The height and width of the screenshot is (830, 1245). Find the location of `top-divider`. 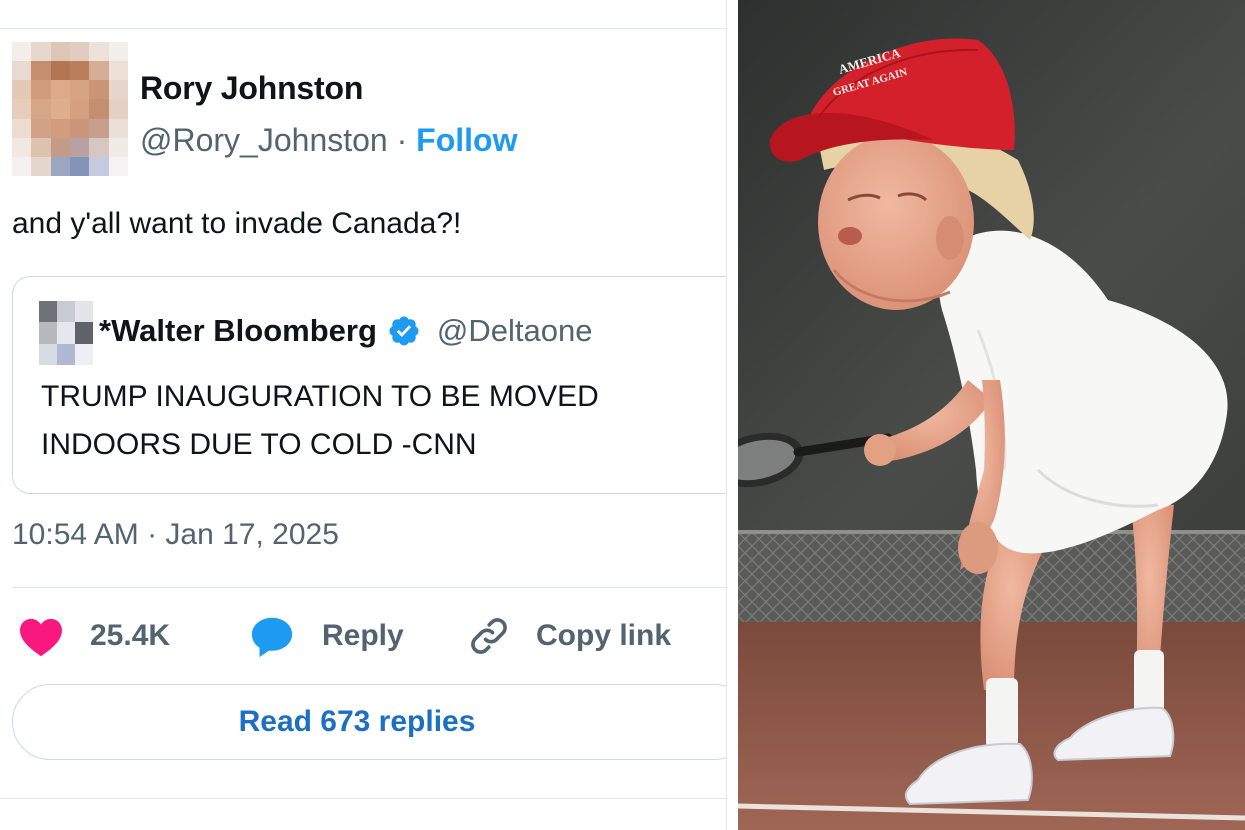

top-divider is located at coordinates (363, 28).